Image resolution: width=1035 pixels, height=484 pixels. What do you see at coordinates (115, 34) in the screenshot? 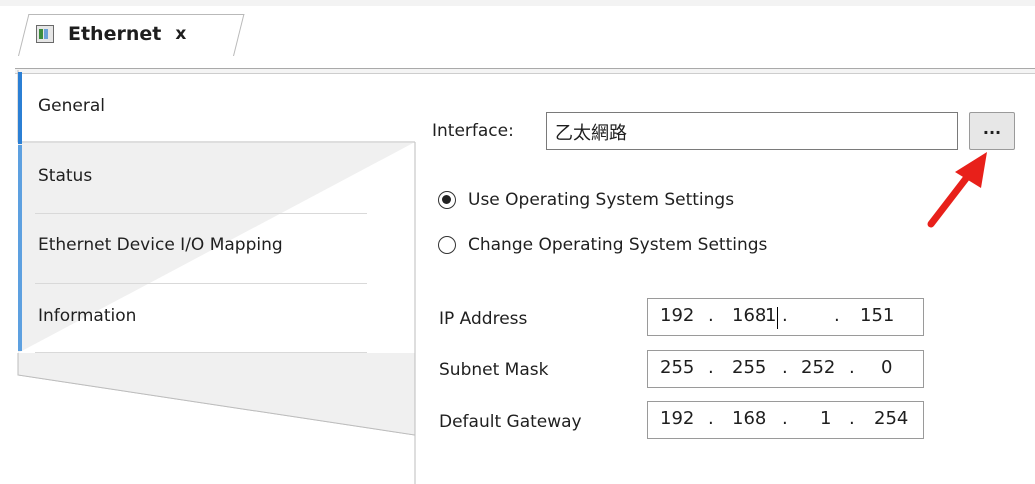
I see `tab-label: Ethernet` at bounding box center [115, 34].